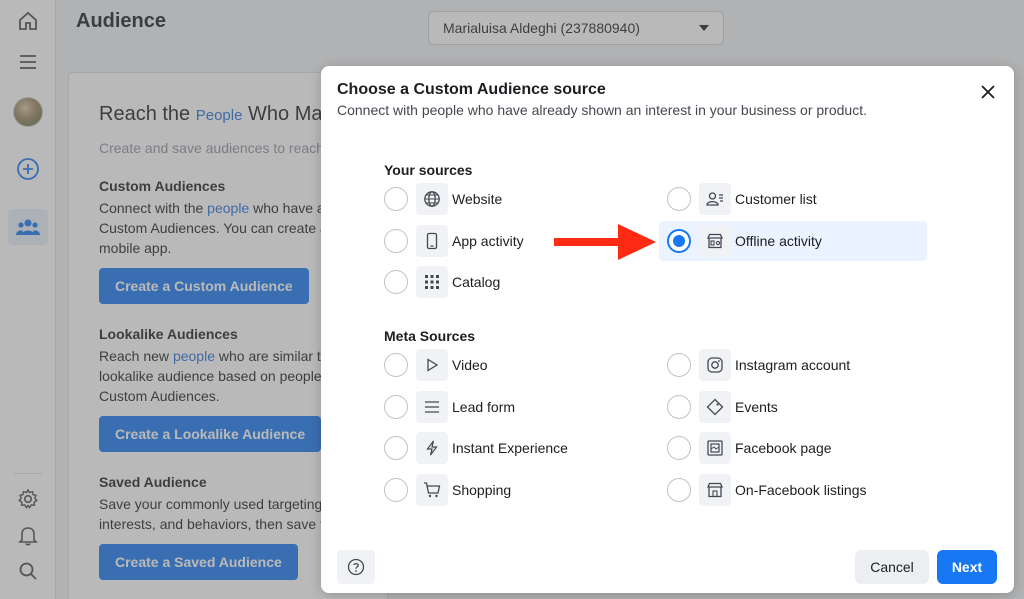 The image size is (1024, 599). Describe the element at coordinates (715, 199) in the screenshot. I see `customer-list-icon` at that location.